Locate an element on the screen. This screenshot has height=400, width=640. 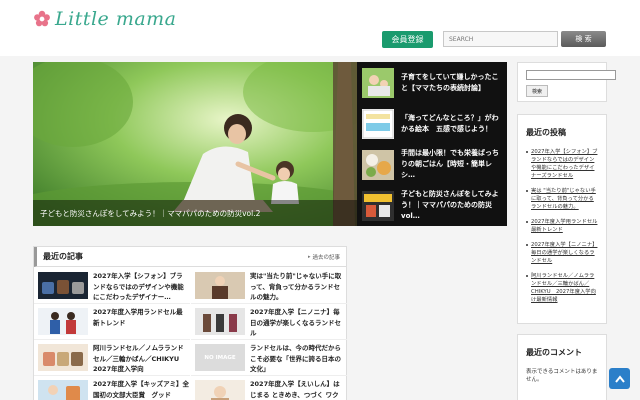
post-title: 2027年度入学【えいしん】はじまる ときめき、つづく ワク is located at coordinates (295, 389).